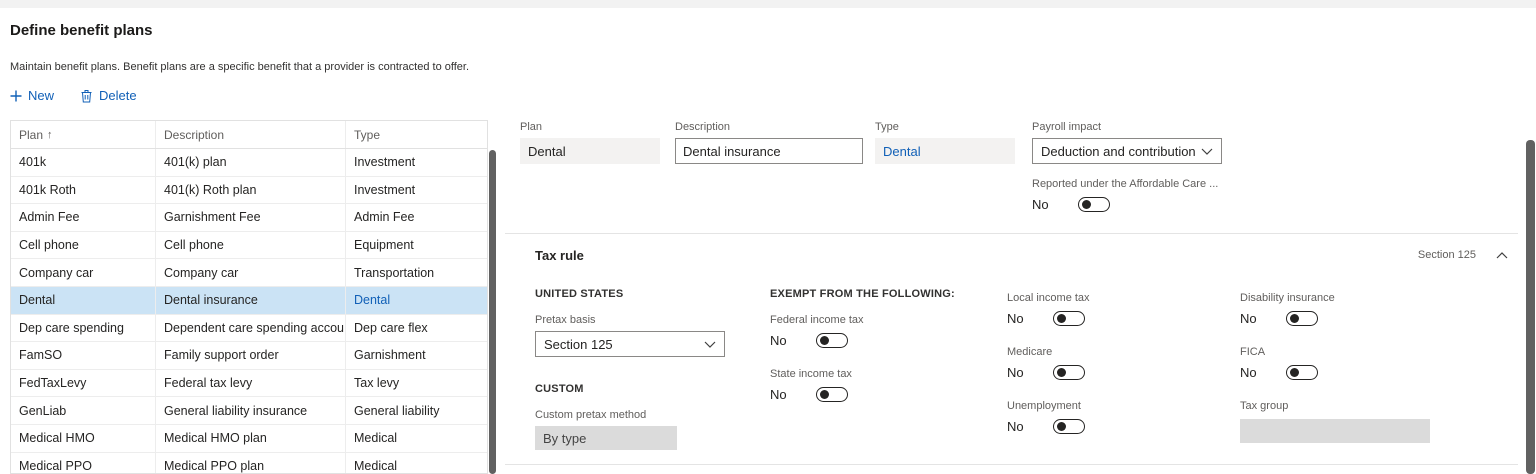 The width and height of the screenshot is (1536, 474). What do you see at coordinates (1040, 204) in the screenshot?
I see `aca-toggle-value: No` at bounding box center [1040, 204].